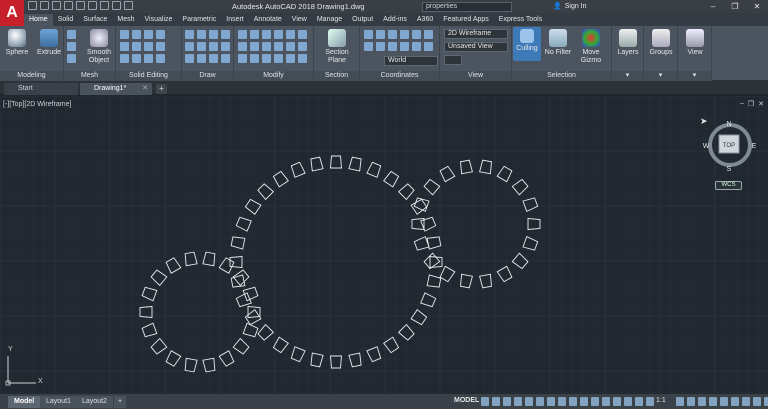  What do you see at coordinates (213, 46) in the screenshot?
I see `hatch-icon` at bounding box center [213, 46].